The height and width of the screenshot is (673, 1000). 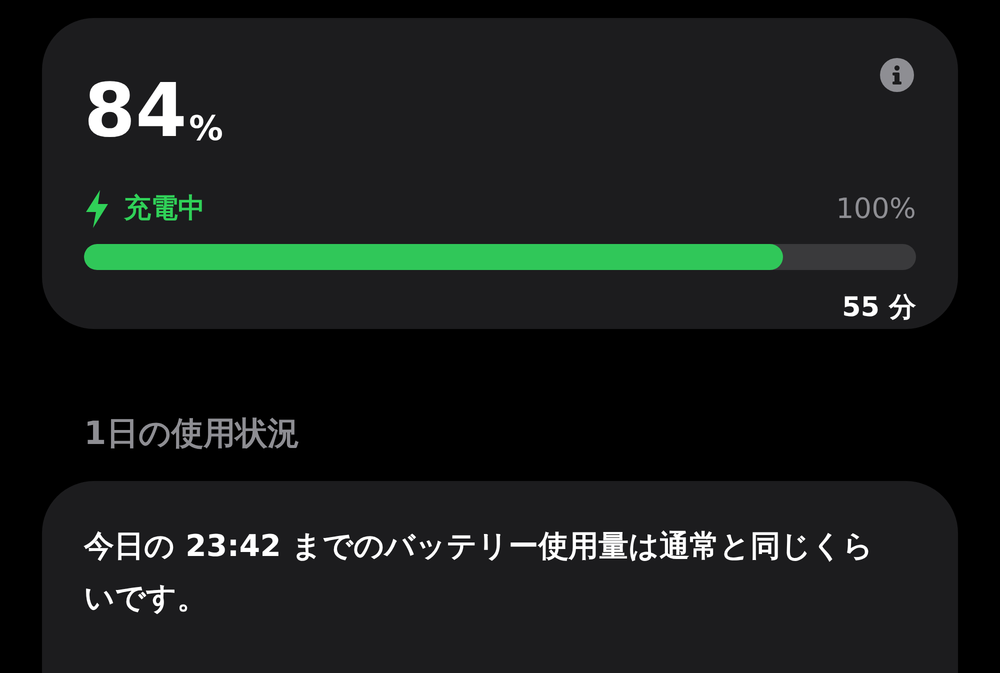 What do you see at coordinates (135, 111) in the screenshot?
I see `battery-percent: 84` at bounding box center [135, 111].